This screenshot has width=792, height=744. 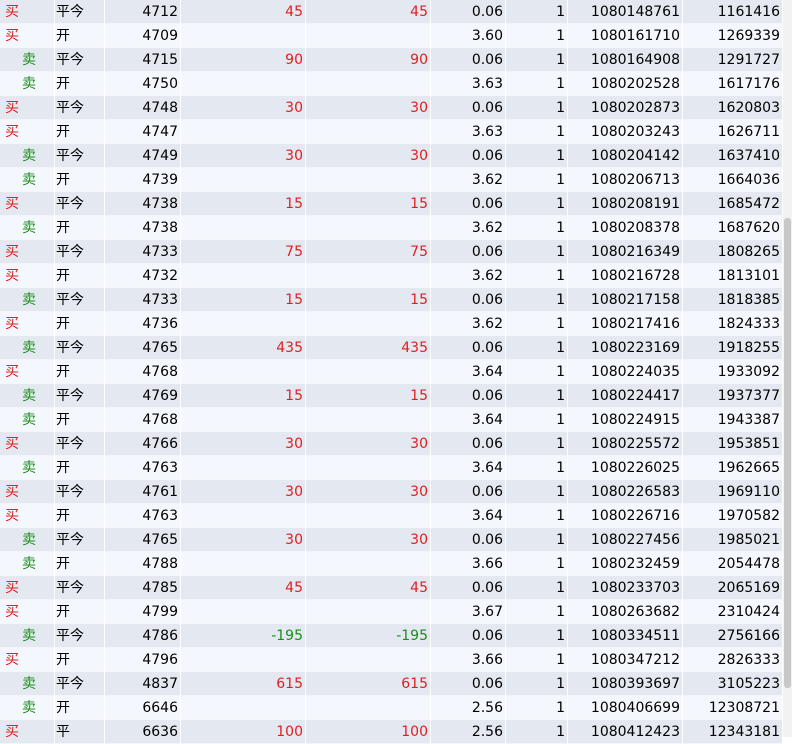 I want to click on time-cell: 1161416, so click(x=733, y=12).